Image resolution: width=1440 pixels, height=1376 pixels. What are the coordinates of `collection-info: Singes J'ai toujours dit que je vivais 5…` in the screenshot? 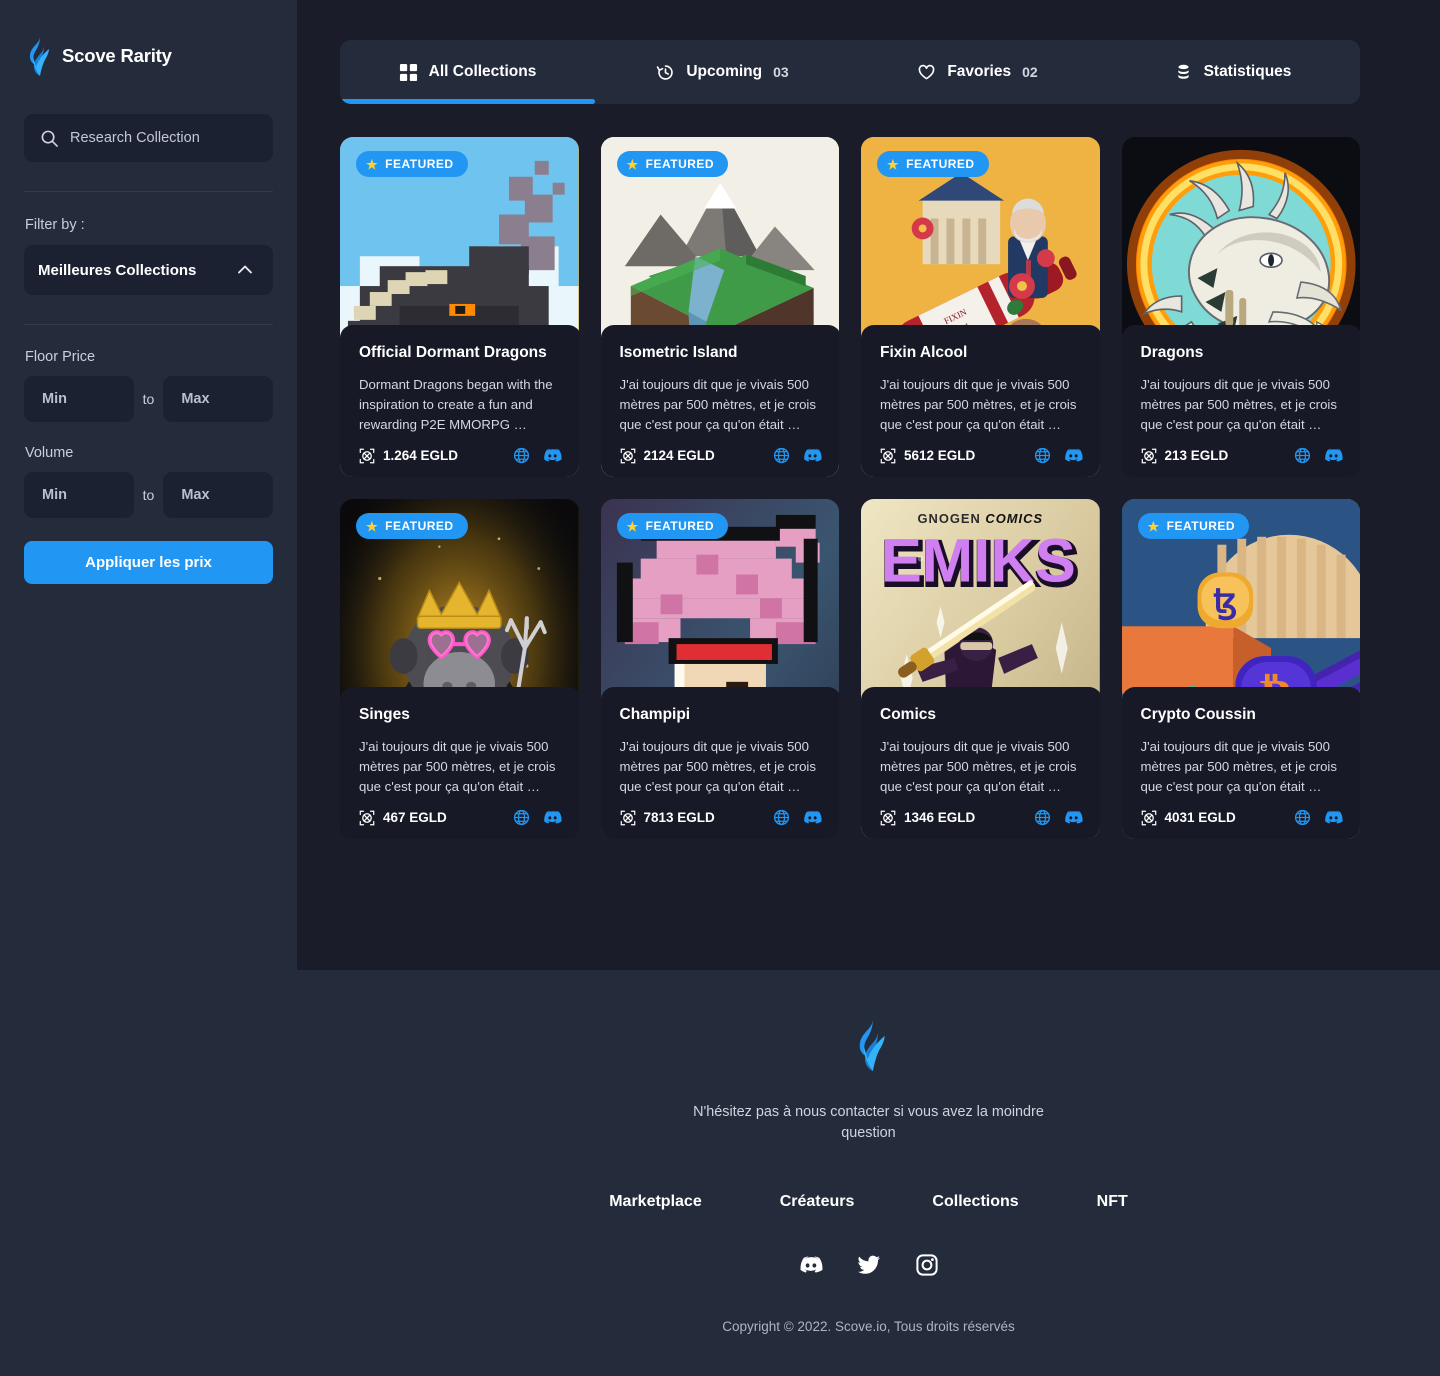 It's located at (459, 763).